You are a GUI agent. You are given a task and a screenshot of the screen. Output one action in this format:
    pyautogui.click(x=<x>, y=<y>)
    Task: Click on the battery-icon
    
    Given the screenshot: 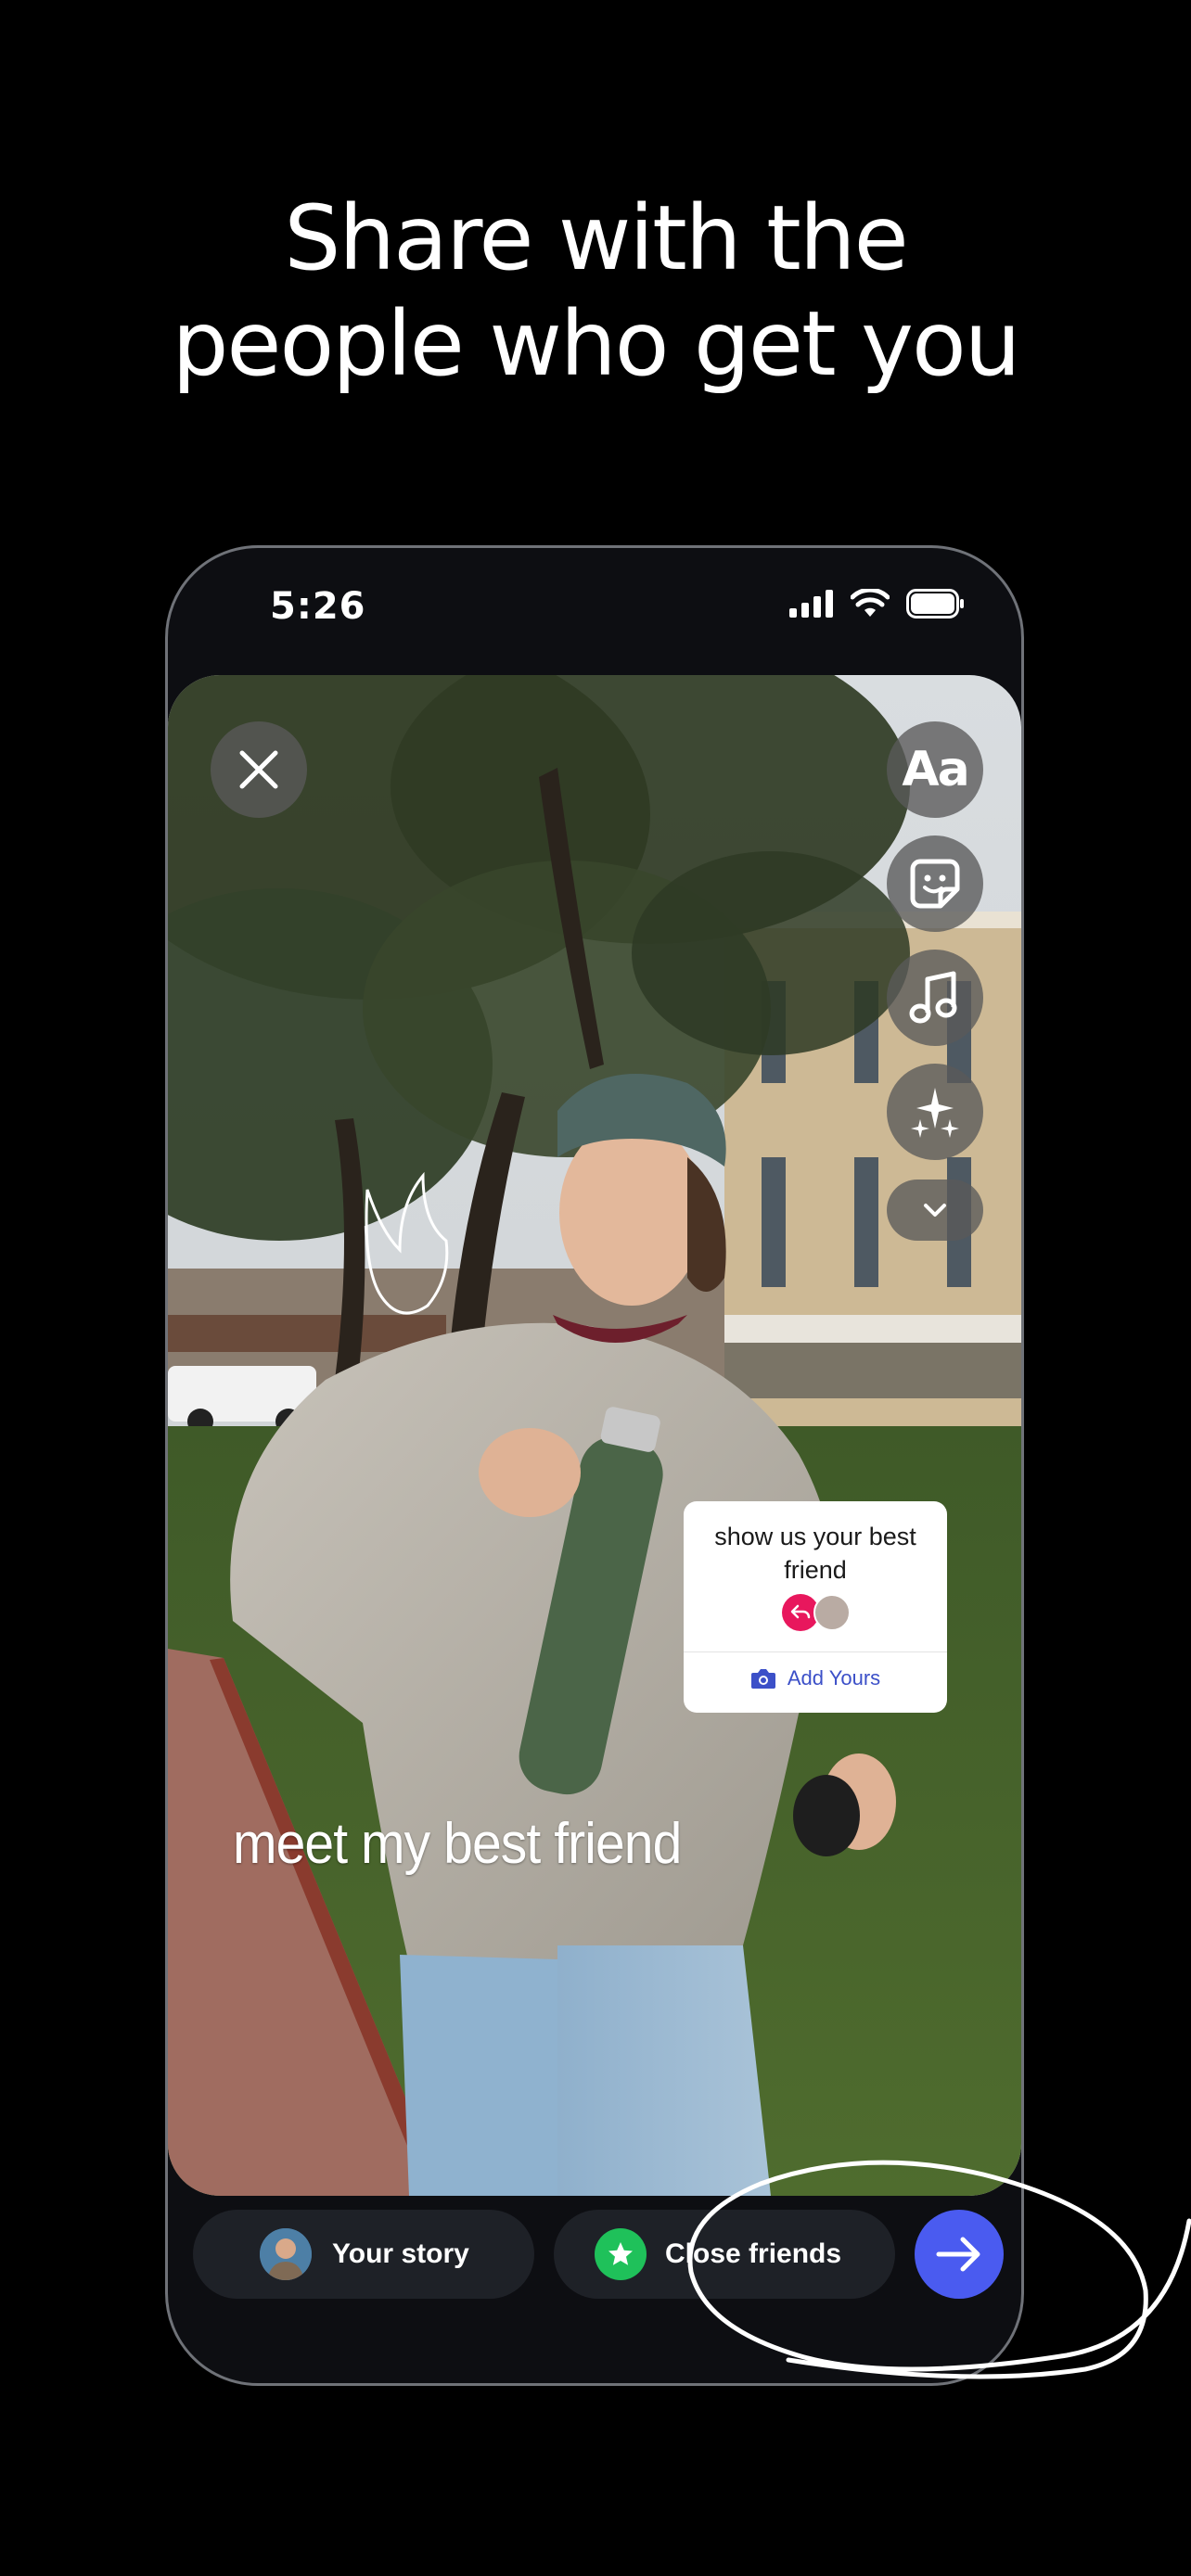 What is the action you would take?
    pyautogui.click(x=935, y=603)
    